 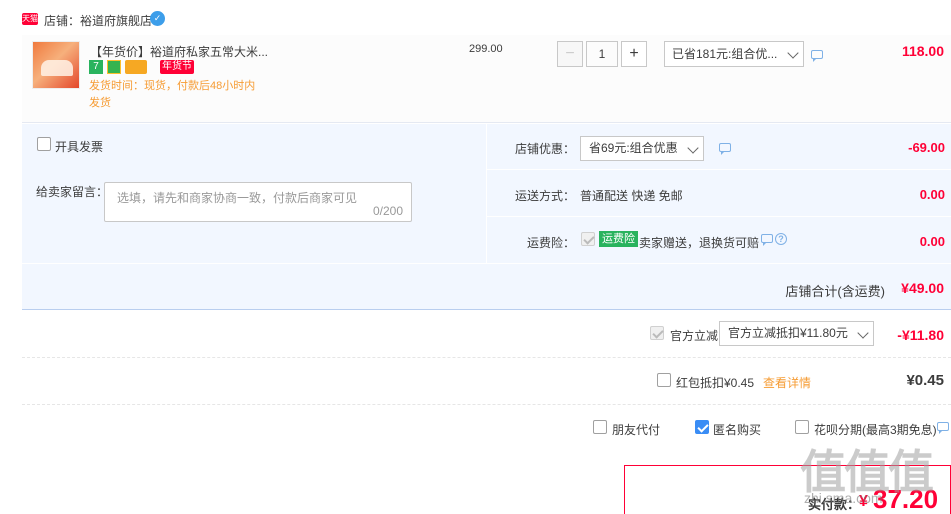 What do you see at coordinates (715, 383) in the screenshot?
I see `redpacket-label: 红包抵扣¥0.45` at bounding box center [715, 383].